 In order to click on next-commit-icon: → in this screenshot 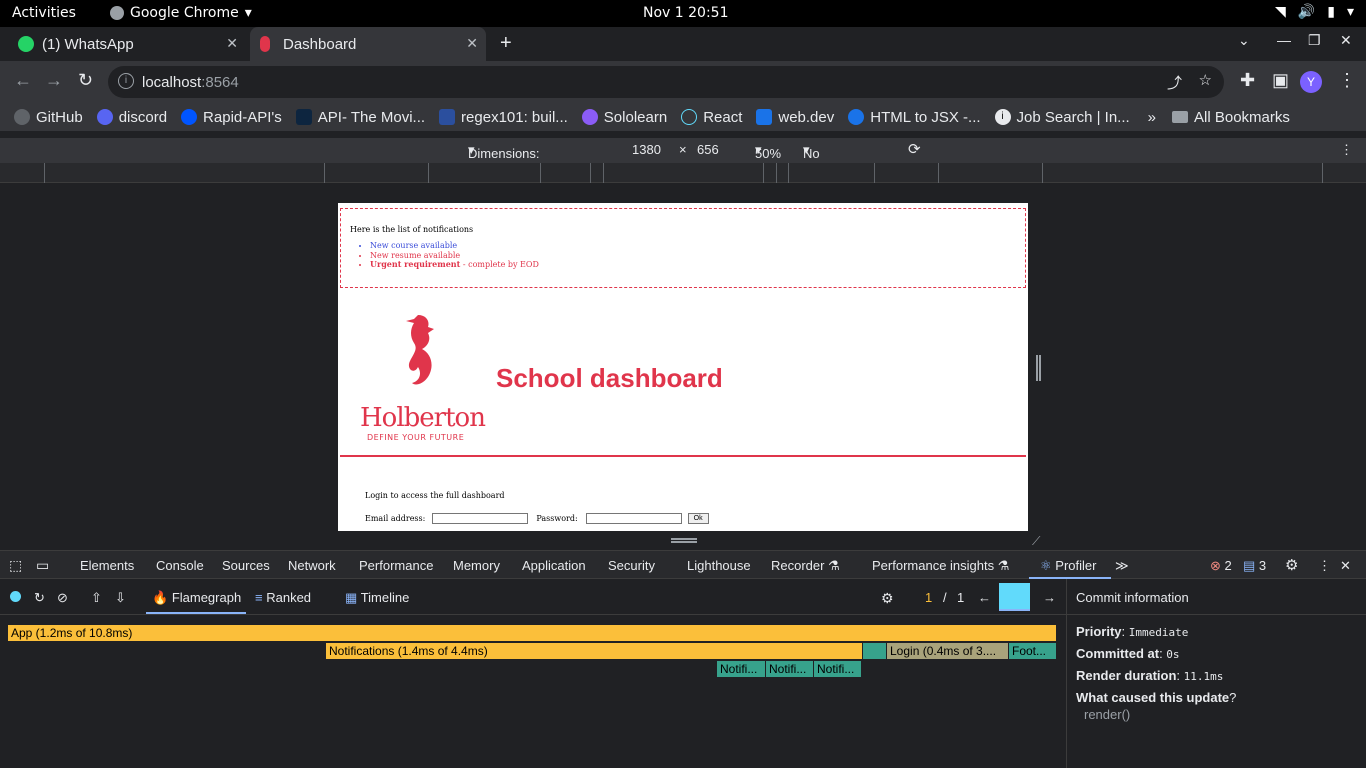, I will do `click(1049, 597)`.